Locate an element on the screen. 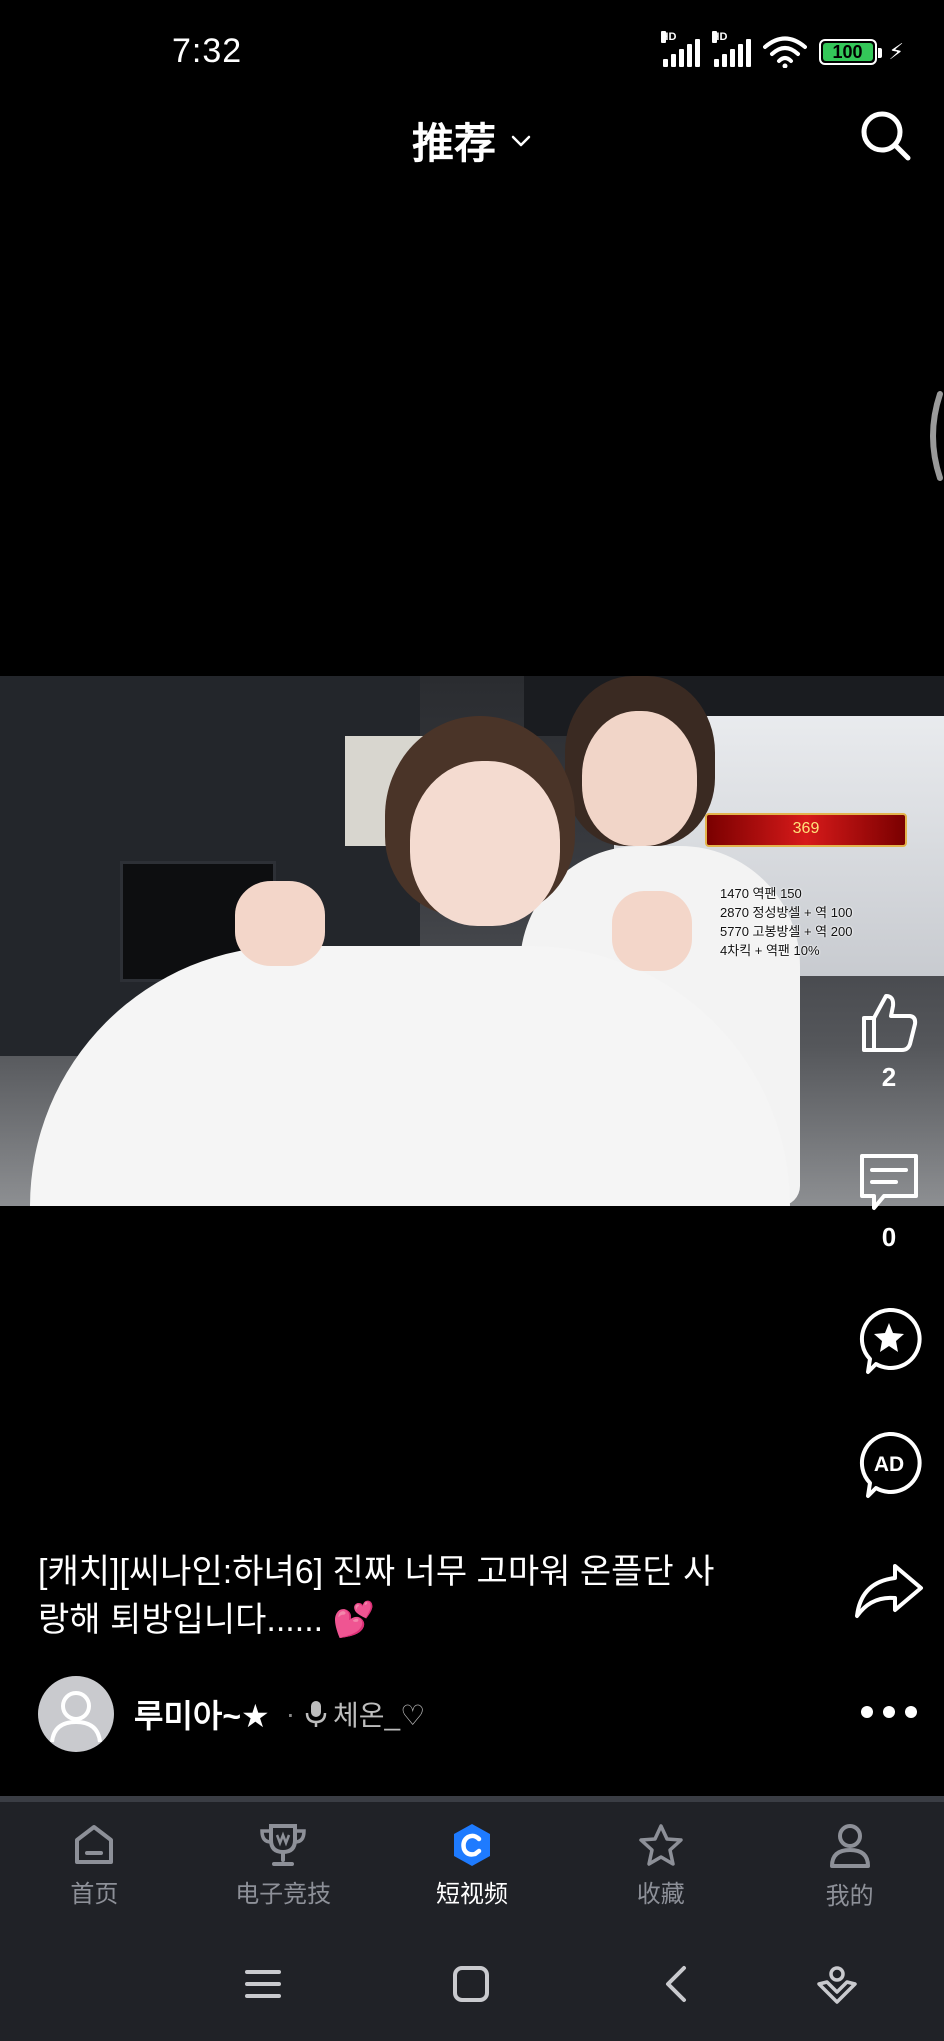  page-title: 推荐 is located at coordinates (453, 143).